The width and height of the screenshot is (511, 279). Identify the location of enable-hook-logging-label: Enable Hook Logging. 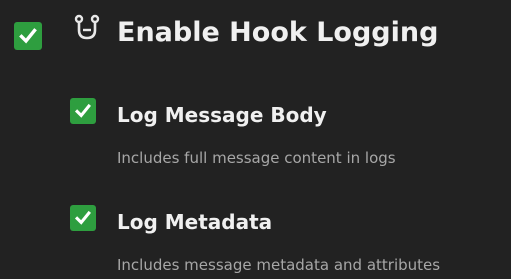
(277, 32).